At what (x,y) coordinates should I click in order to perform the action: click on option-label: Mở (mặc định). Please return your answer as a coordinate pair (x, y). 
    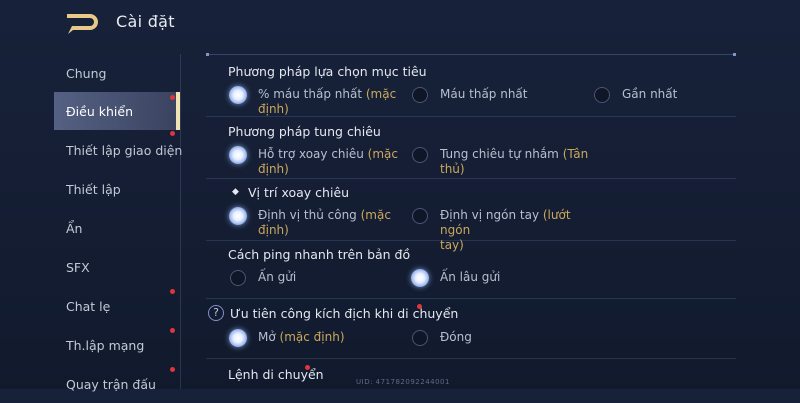
    Looking at the image, I should click on (301, 337).